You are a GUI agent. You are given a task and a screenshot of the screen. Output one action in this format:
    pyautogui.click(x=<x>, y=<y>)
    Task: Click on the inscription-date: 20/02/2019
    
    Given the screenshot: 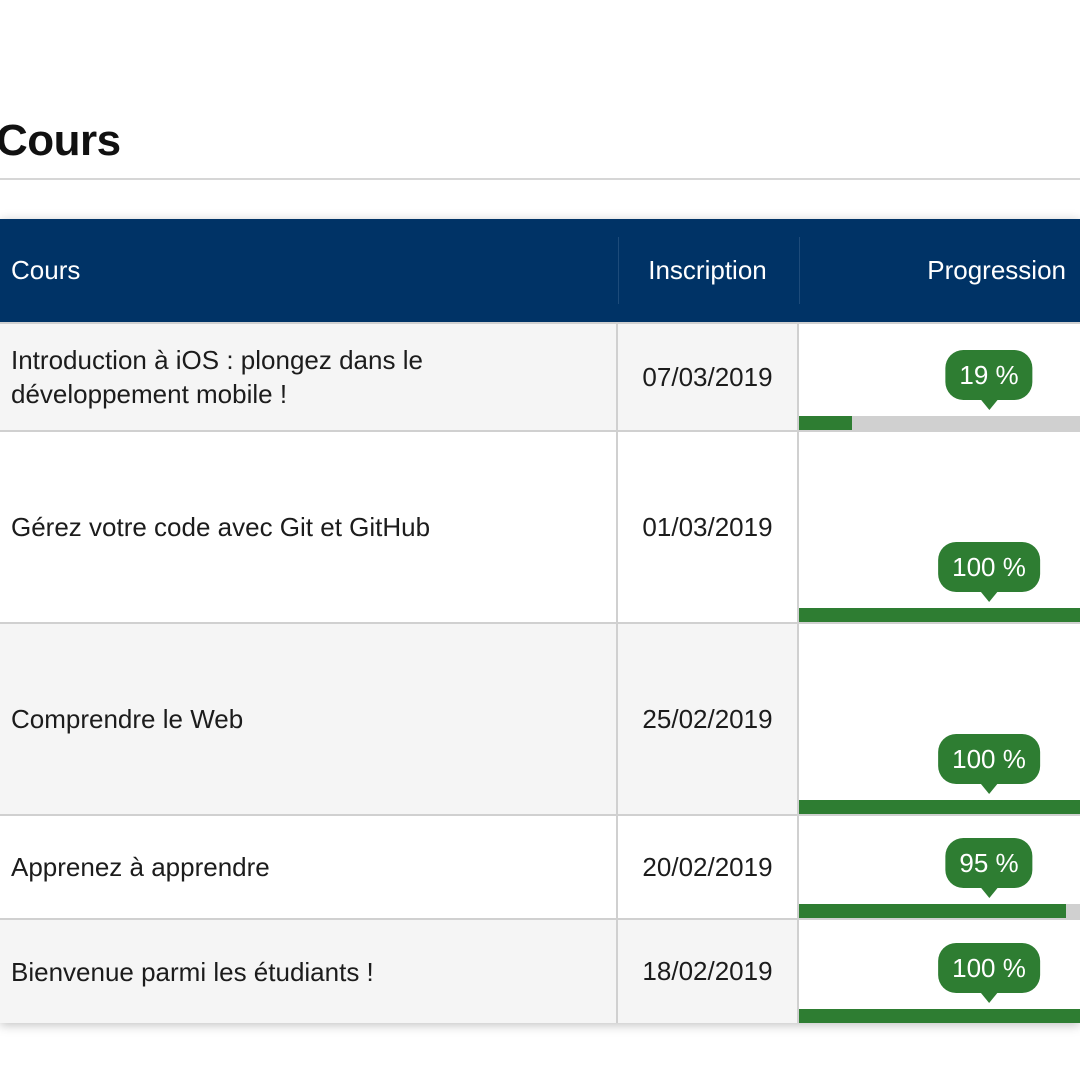 What is the action you would take?
    pyautogui.click(x=707, y=866)
    